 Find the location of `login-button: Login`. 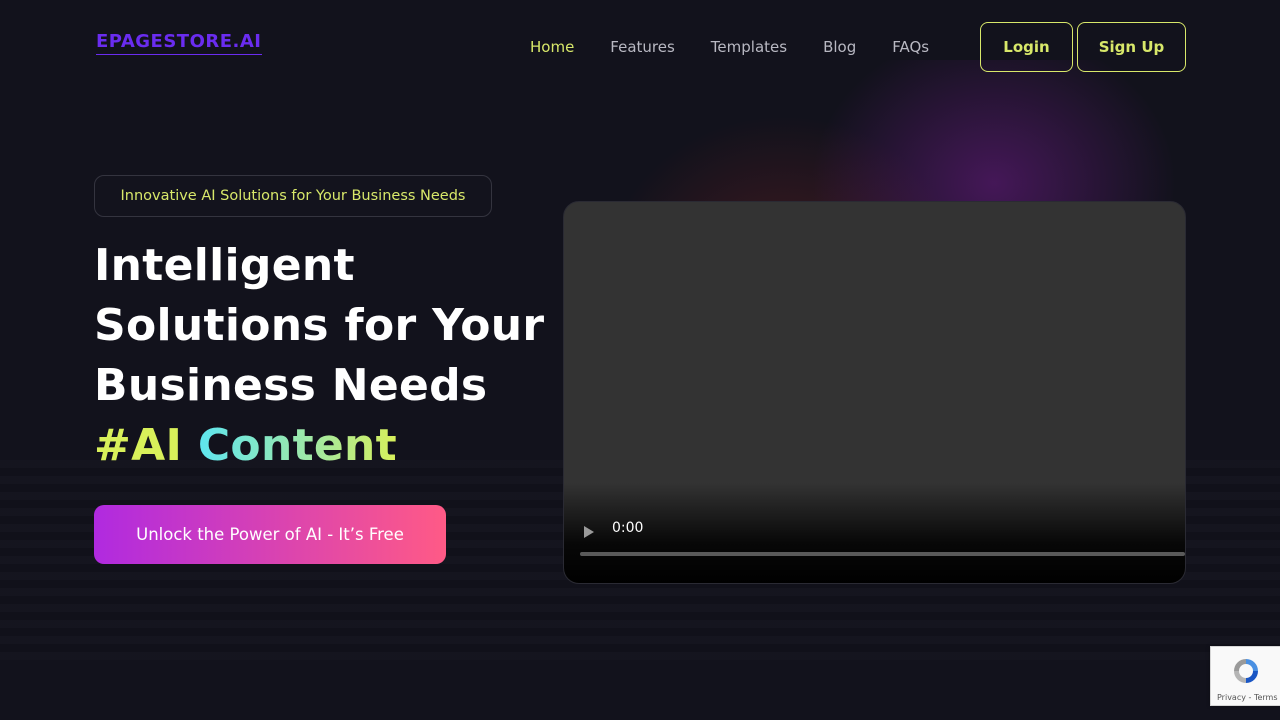

login-button: Login is located at coordinates (1026, 47).